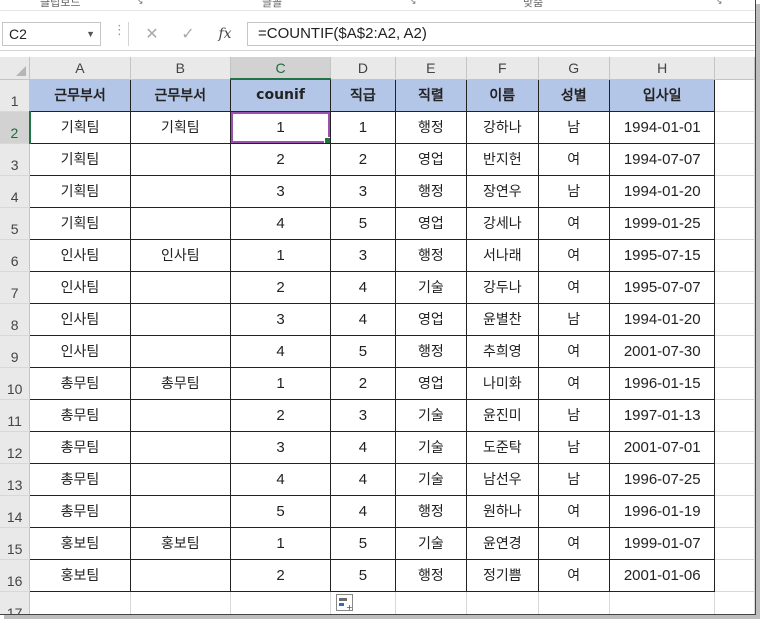 The height and width of the screenshot is (623, 764). Describe the element at coordinates (140, 3) in the screenshot. I see `dialog-launcher-icon: ↘` at that location.